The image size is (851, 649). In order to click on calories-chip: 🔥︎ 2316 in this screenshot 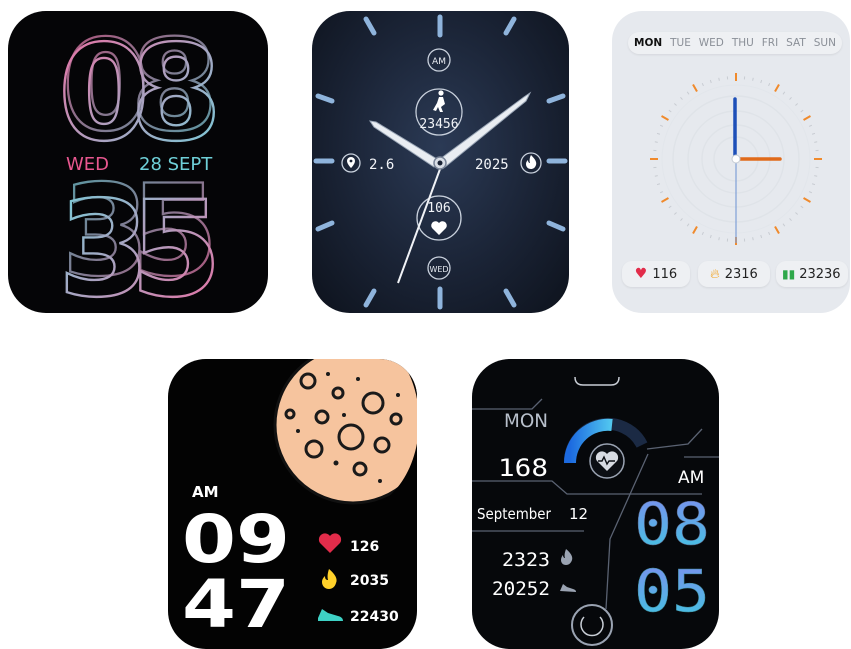, I will do `click(734, 274)`.